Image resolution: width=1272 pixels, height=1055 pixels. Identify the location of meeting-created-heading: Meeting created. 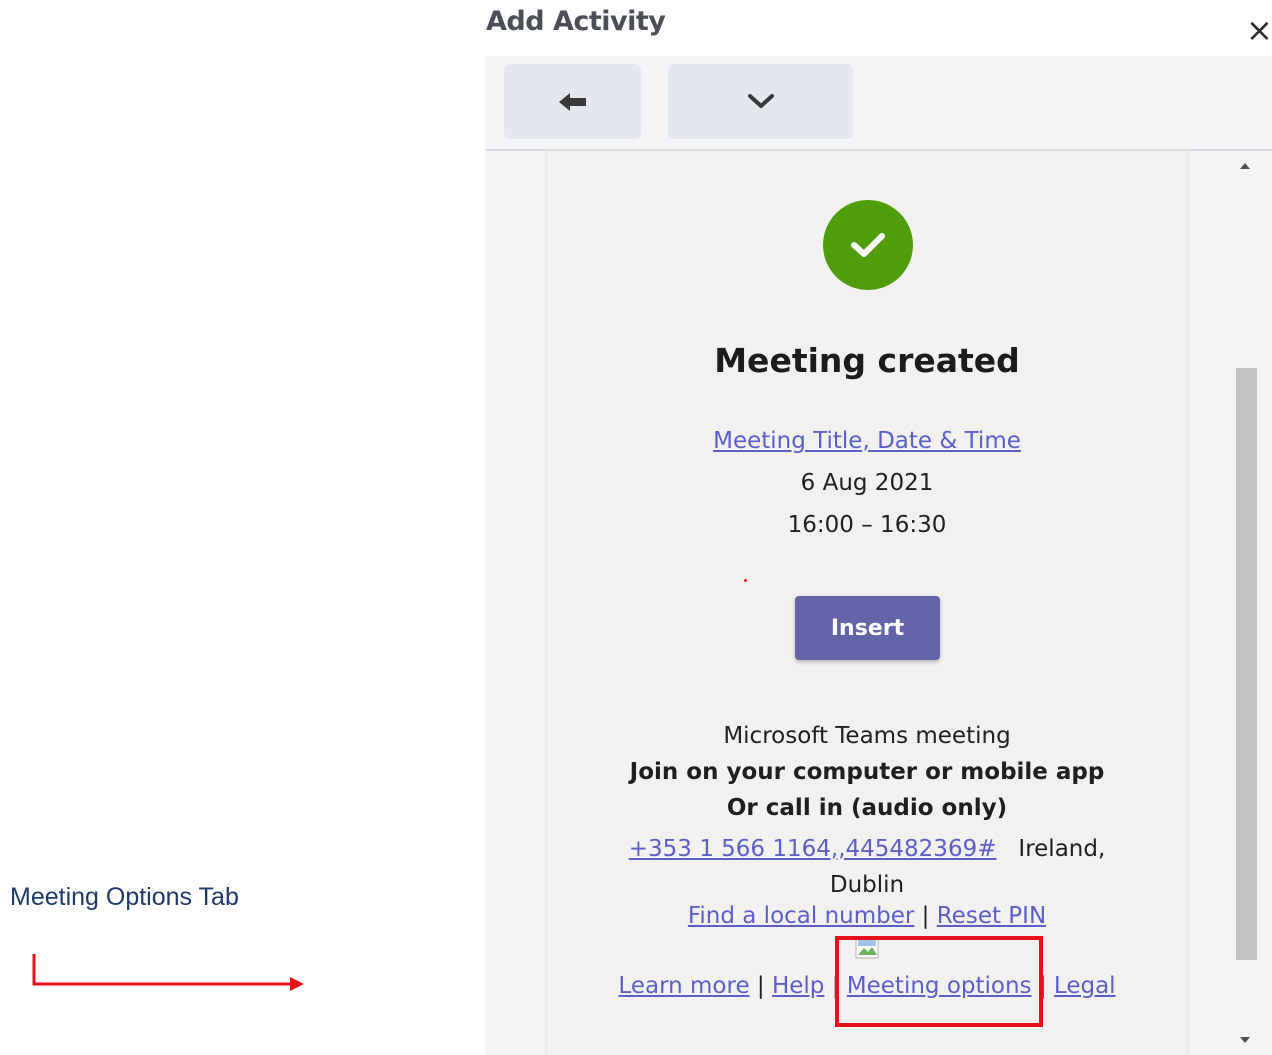
(867, 360).